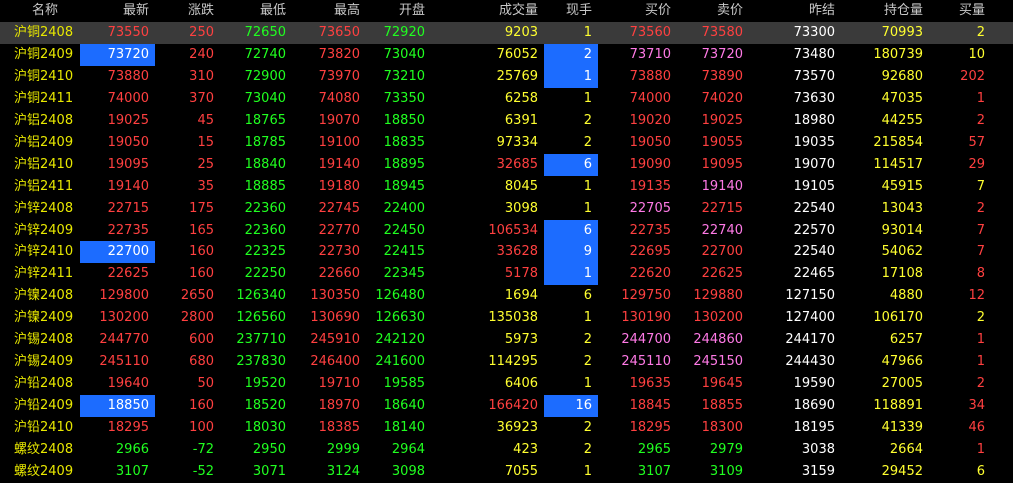 The height and width of the screenshot is (483, 1013). What do you see at coordinates (795, 11) in the screenshot?
I see `col-header-prev-settle: 昨结` at bounding box center [795, 11].